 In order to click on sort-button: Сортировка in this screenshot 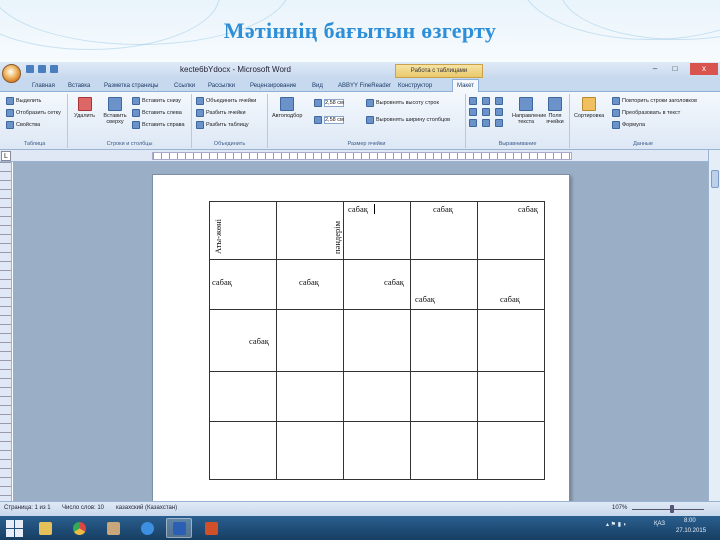, I will do `click(589, 108)`.